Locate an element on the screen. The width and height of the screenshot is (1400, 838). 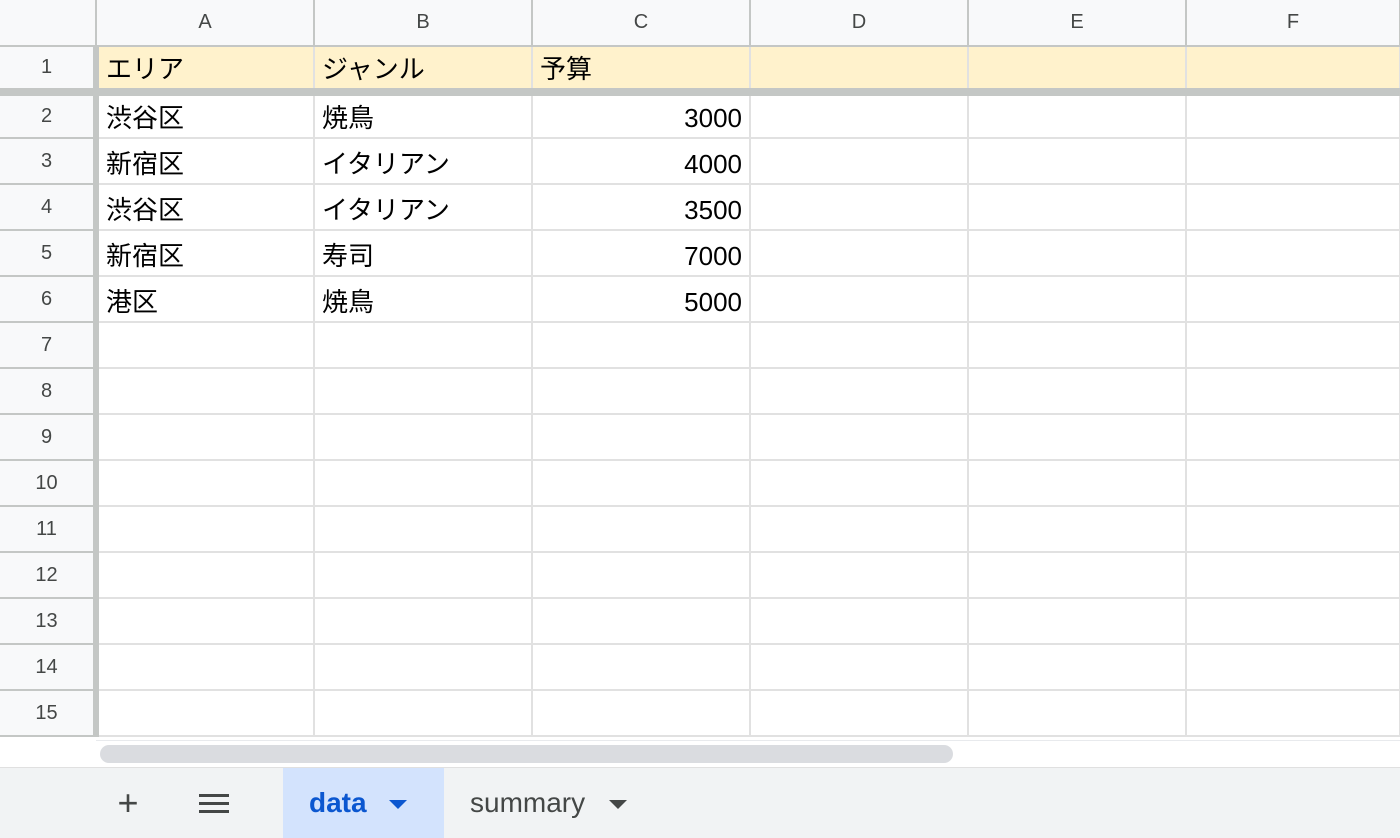
cell-c2: 3000 is located at coordinates (641, 115).